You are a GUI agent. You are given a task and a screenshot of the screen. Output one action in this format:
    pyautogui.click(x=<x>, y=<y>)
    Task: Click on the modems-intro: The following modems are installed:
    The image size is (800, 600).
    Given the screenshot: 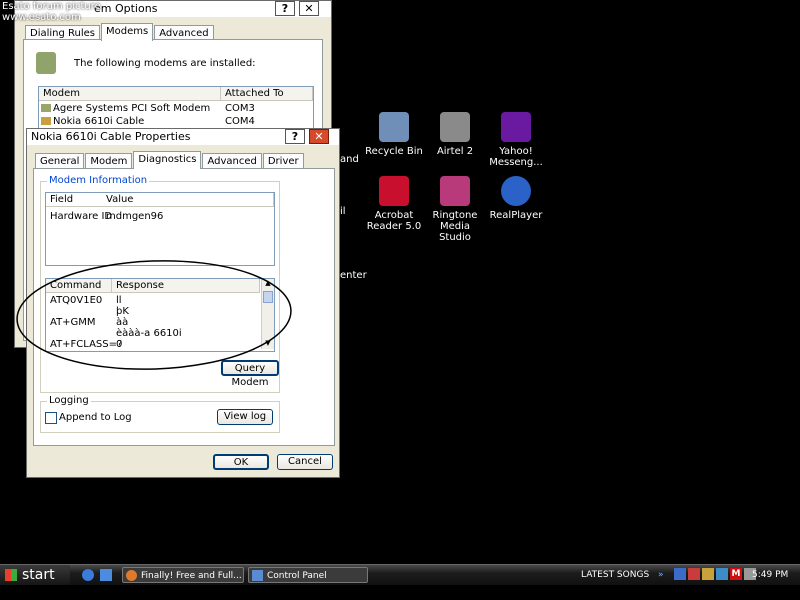 What is the action you would take?
    pyautogui.click(x=165, y=63)
    